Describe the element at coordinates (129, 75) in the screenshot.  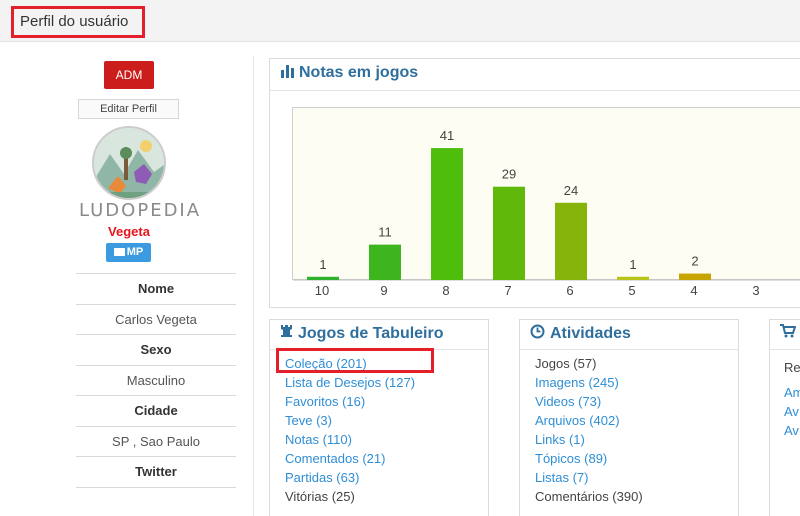
I see `adm-button: ADM` at that location.